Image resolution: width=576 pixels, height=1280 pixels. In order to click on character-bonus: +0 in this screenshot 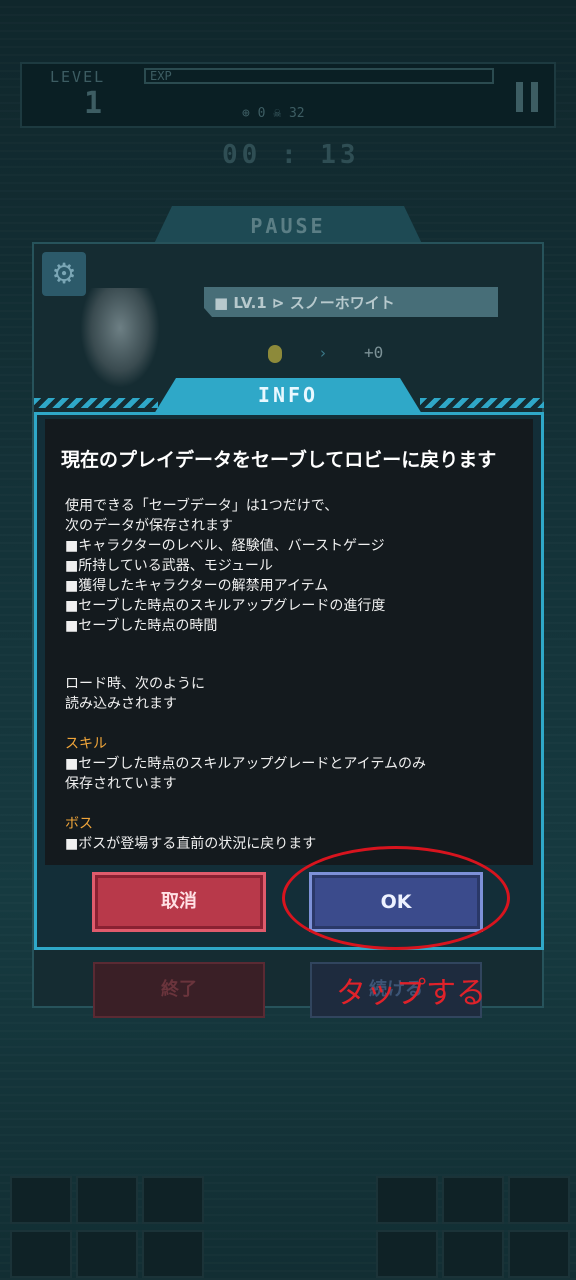, I will do `click(374, 352)`.